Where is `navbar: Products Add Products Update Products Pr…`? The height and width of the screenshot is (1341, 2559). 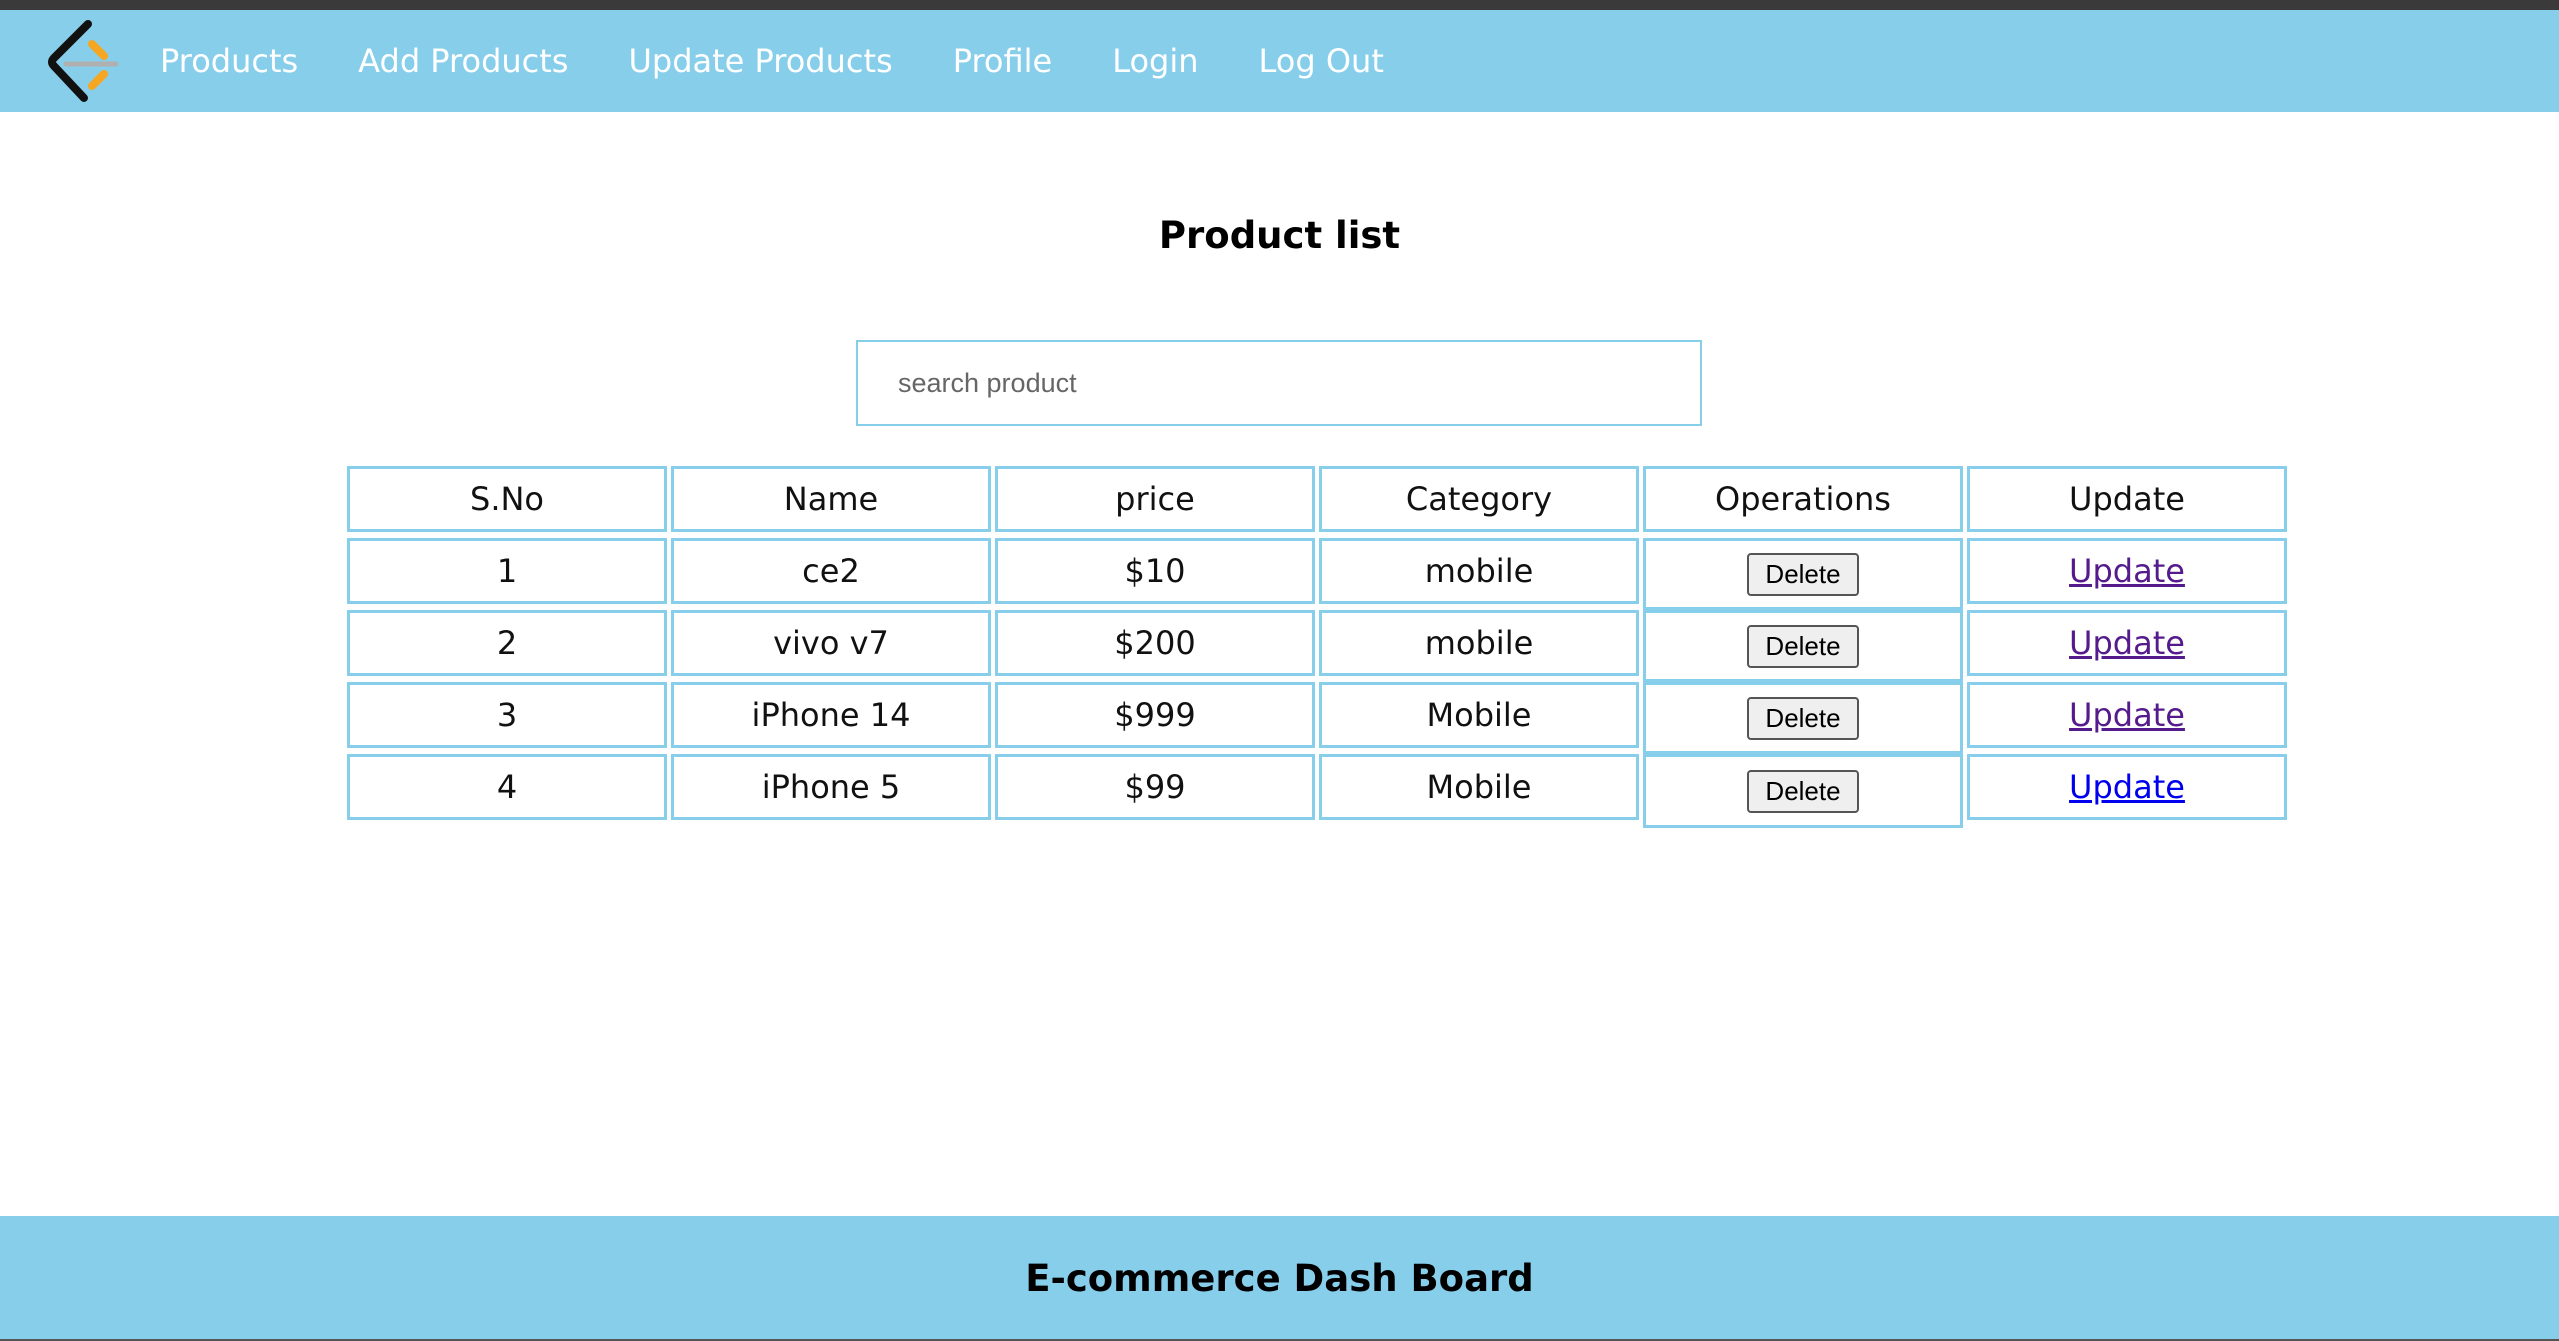 navbar: Products Add Products Update Products Pr… is located at coordinates (1279, 61).